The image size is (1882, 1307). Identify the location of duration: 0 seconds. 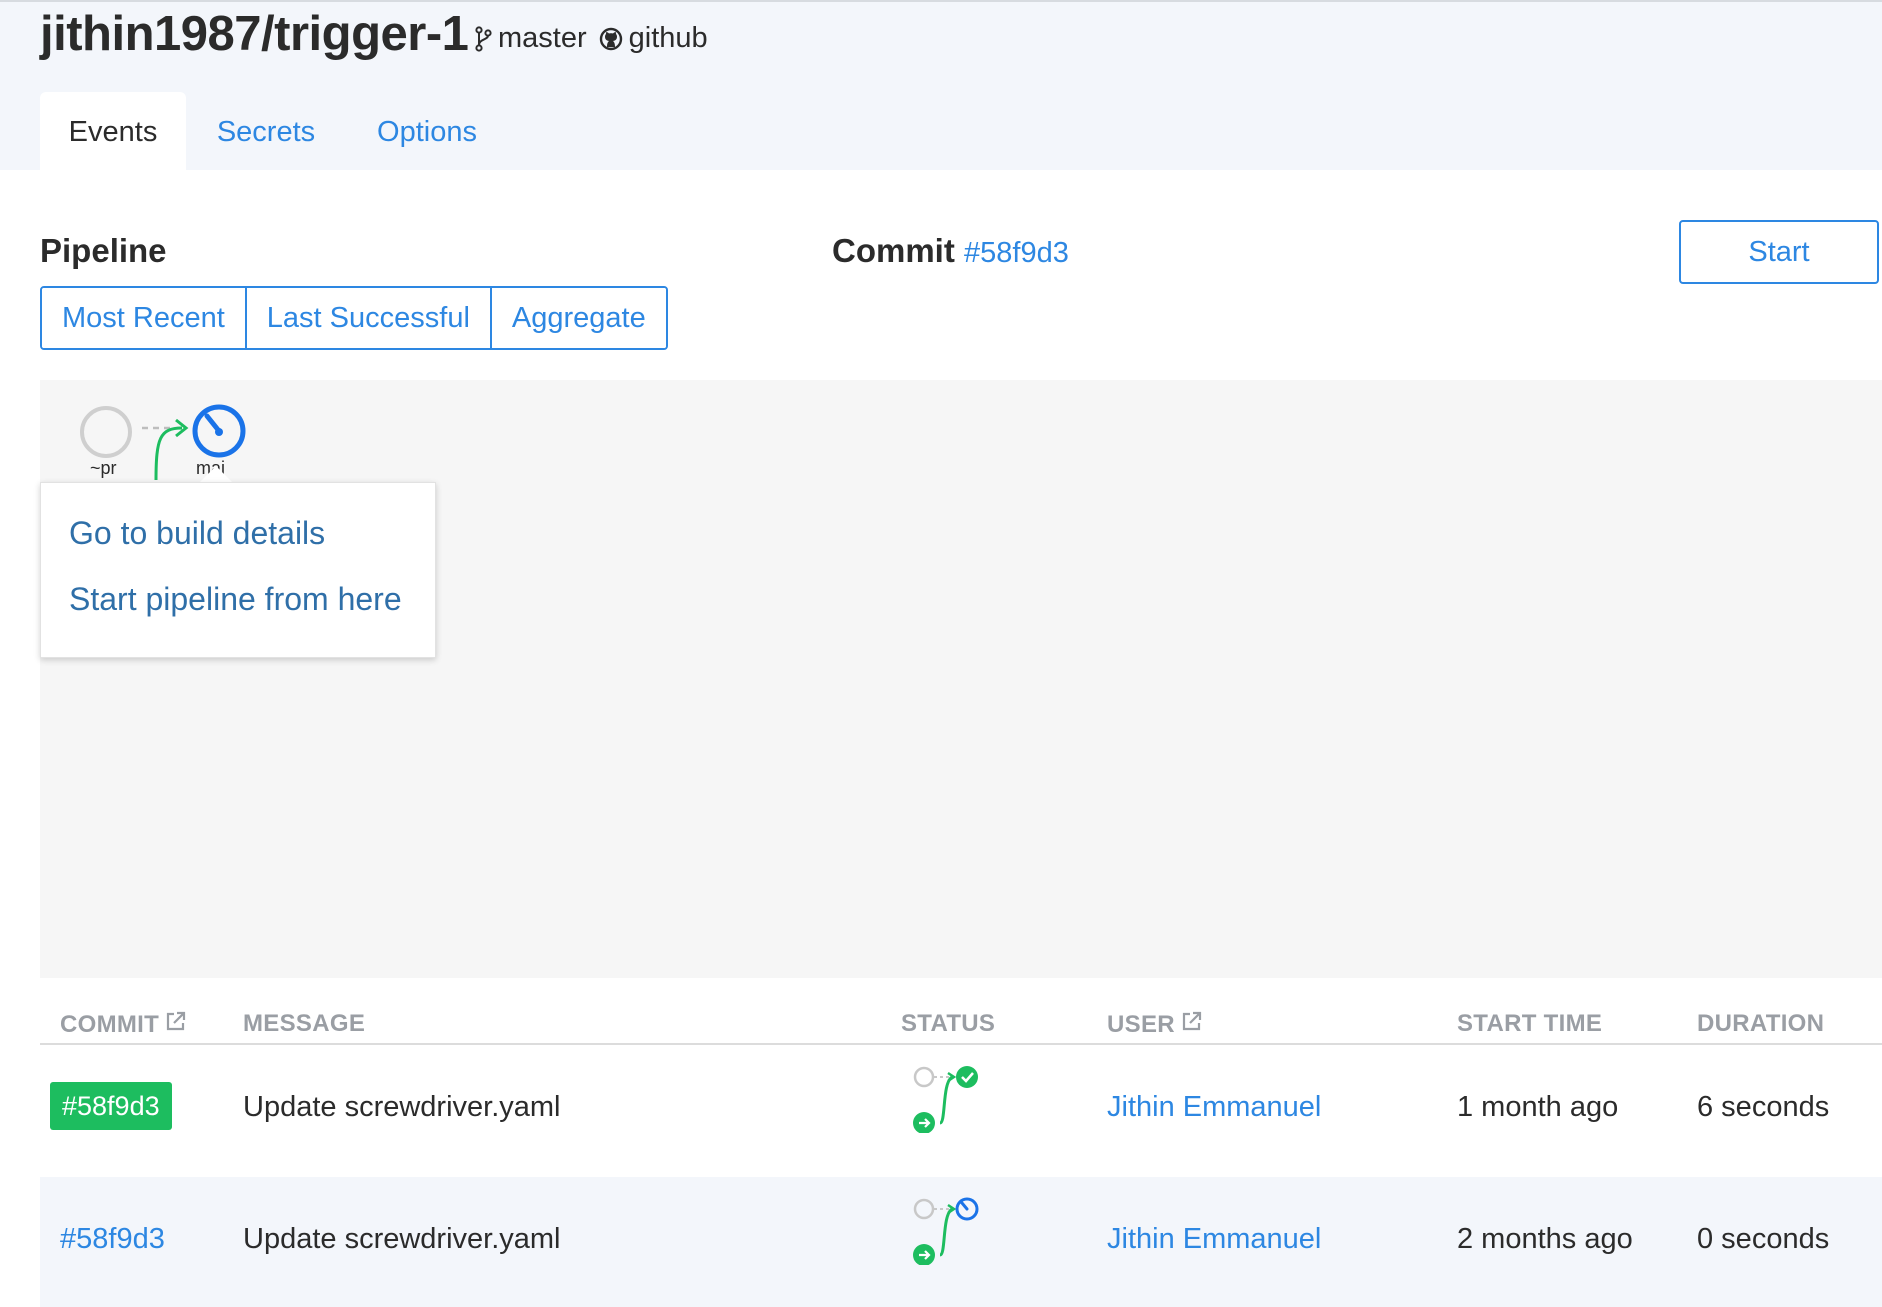
(1763, 1239).